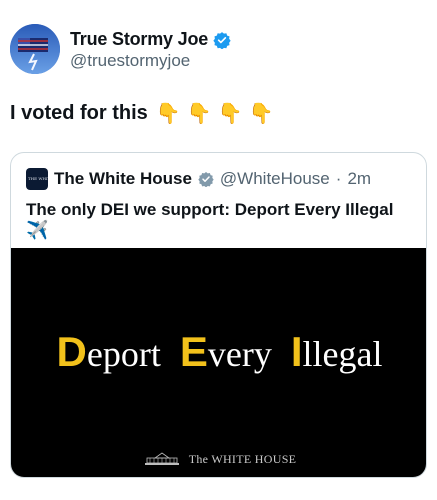 The height and width of the screenshot is (500, 437). I want to click on avatar-image, so click(35, 49).